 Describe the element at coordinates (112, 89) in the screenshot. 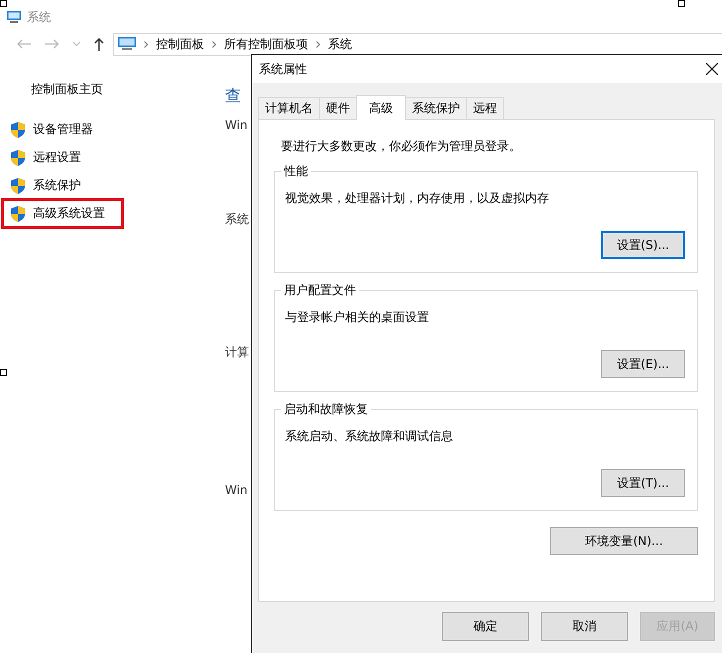

I see `home-link: 控制面板主页` at that location.